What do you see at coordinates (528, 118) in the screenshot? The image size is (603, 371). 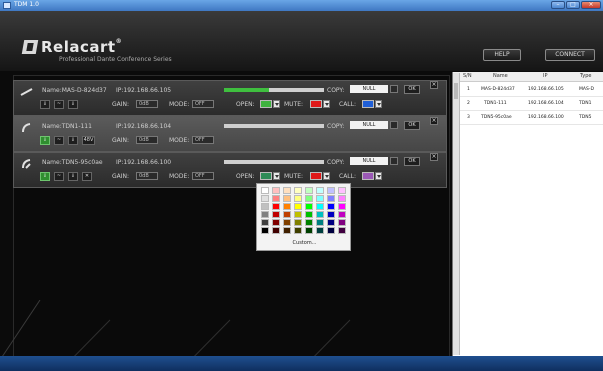 I see `table-row: 3 TDN5-95c0ae 192.168.66.100 TDN5` at bounding box center [528, 118].